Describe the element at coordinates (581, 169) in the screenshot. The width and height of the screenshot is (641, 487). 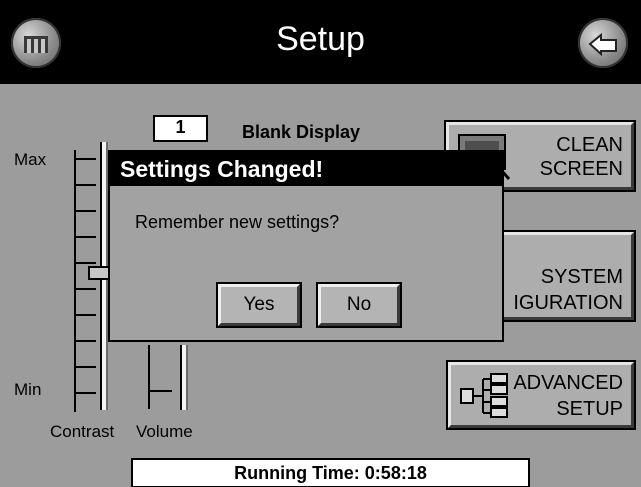
I see `clean-screen-label-2: SCREEN` at that location.